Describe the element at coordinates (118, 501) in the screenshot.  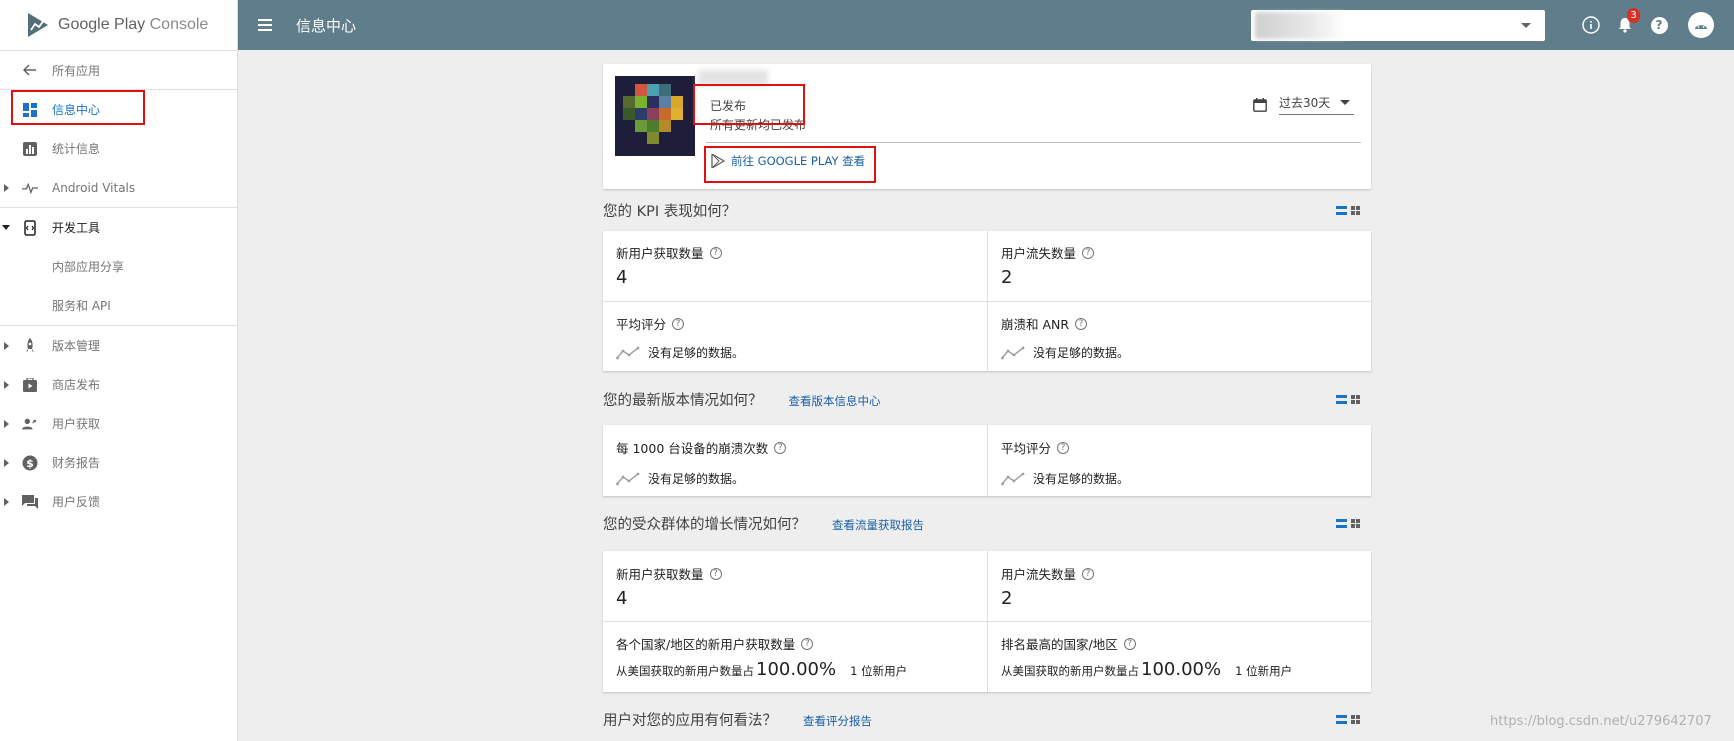
I see `sidebar-item-user-feedback: 用户反馈` at that location.